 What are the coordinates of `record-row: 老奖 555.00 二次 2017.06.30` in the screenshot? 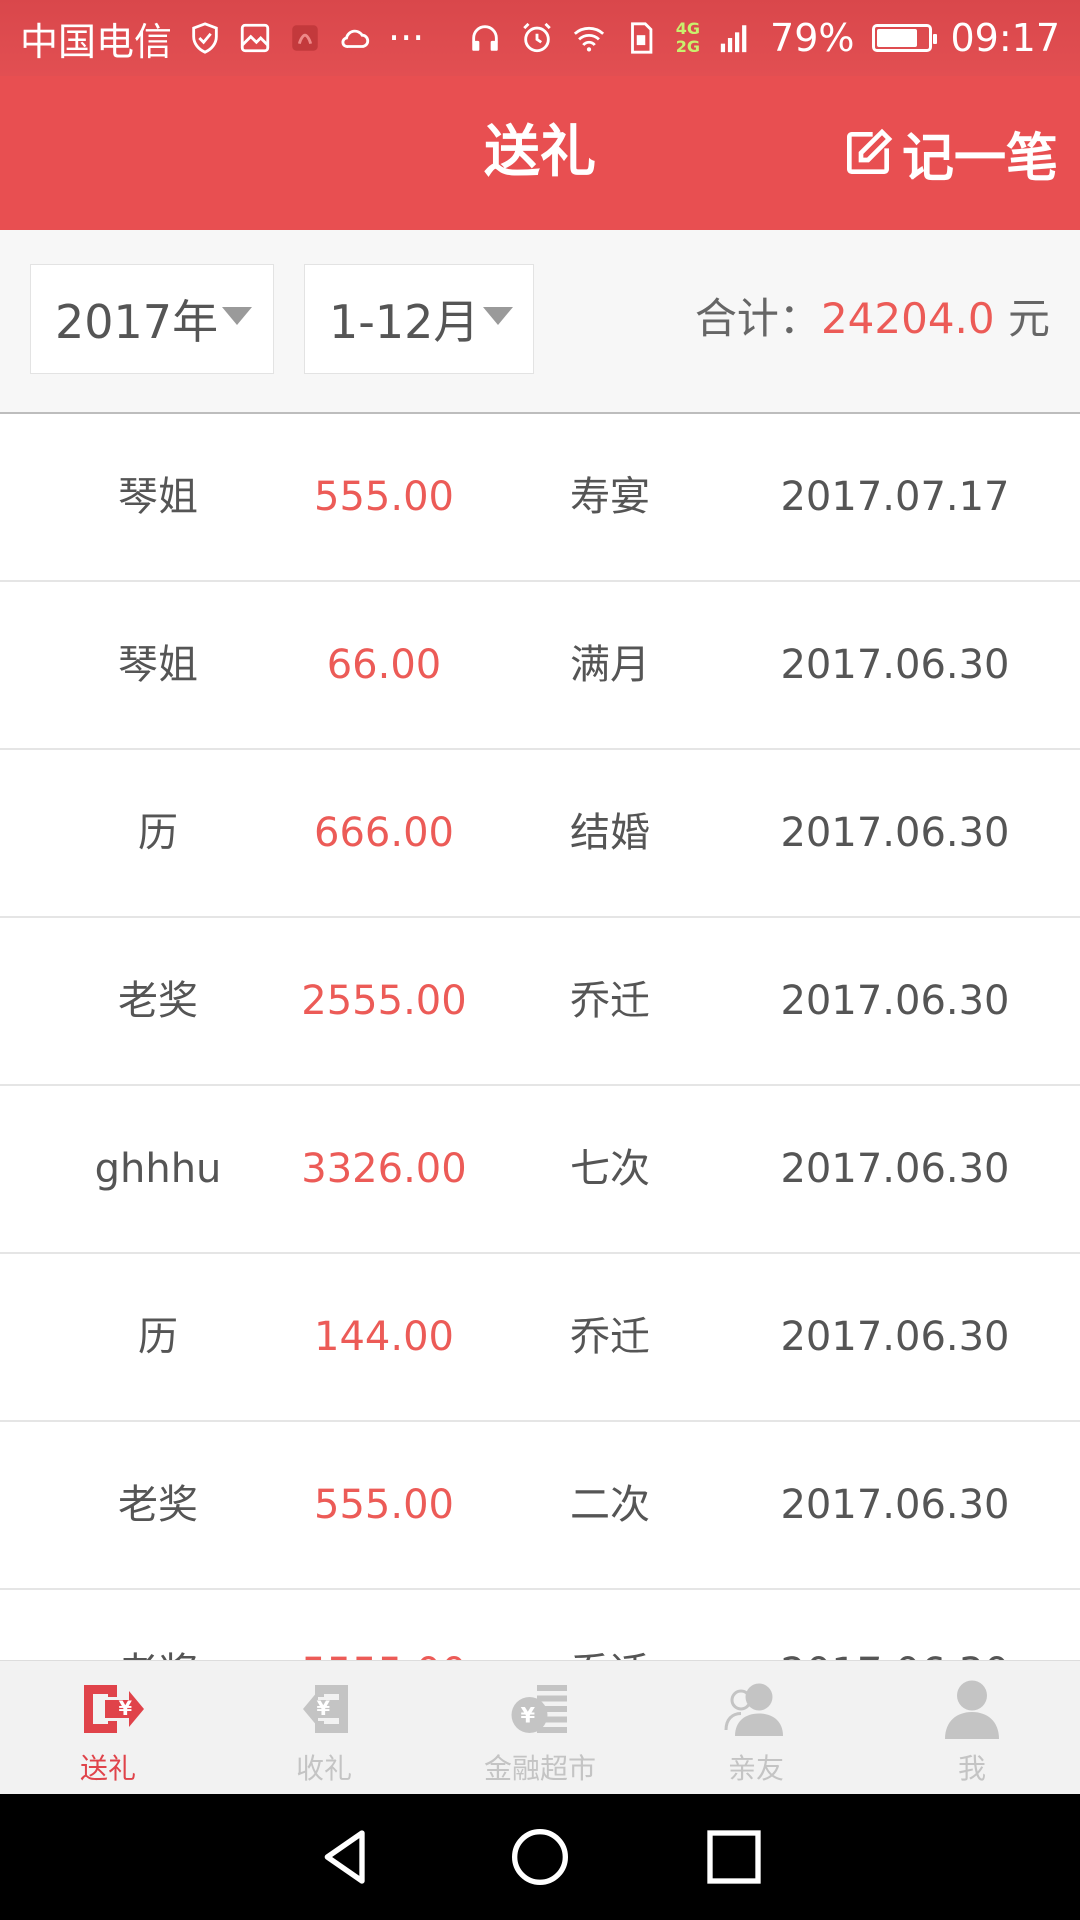 It's located at (540, 1506).